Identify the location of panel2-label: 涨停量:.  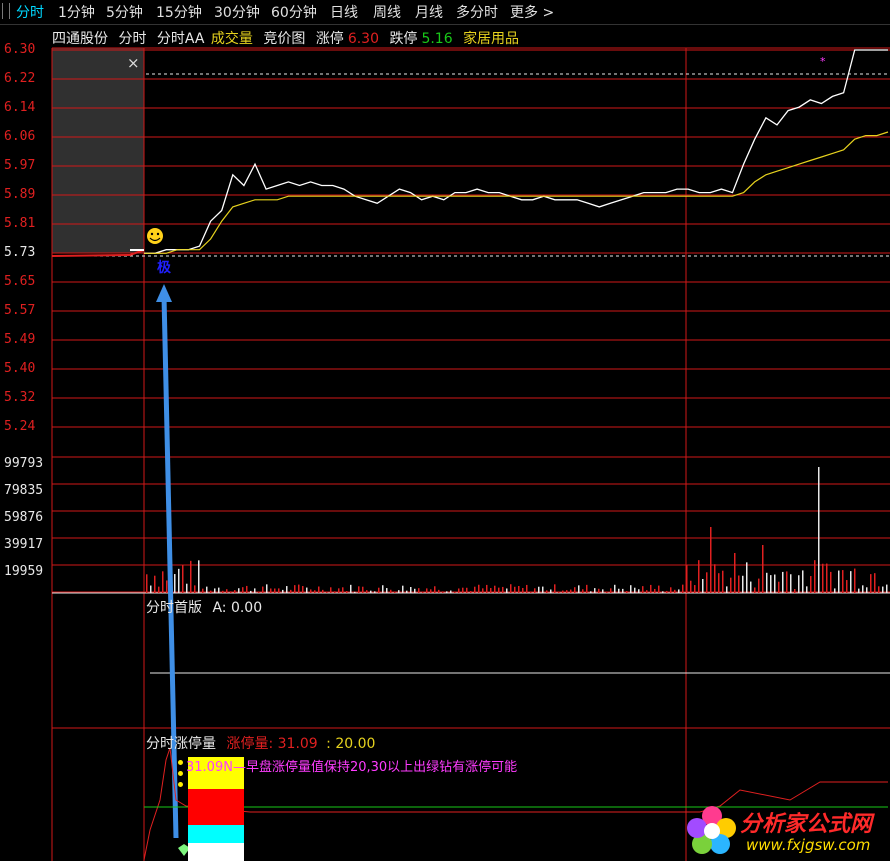
(250, 744).